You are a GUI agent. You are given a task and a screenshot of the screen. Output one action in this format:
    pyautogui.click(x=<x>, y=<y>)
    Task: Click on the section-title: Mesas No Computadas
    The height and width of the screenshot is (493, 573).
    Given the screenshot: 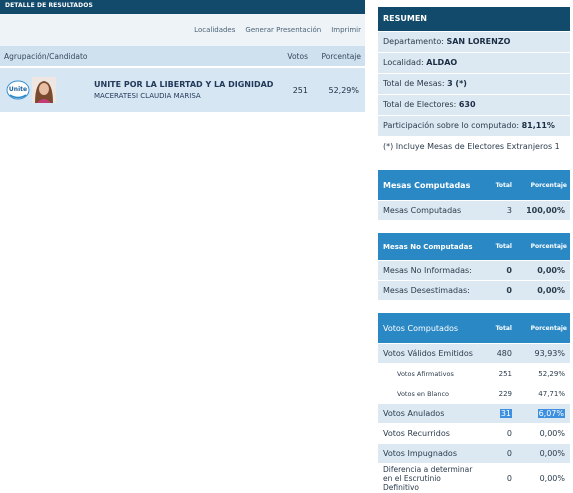 What is the action you would take?
    pyautogui.click(x=428, y=246)
    